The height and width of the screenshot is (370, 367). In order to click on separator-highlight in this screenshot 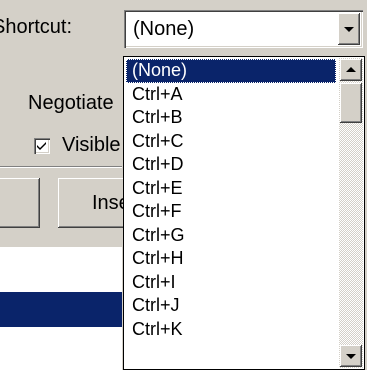, I will do `click(61, 167)`.